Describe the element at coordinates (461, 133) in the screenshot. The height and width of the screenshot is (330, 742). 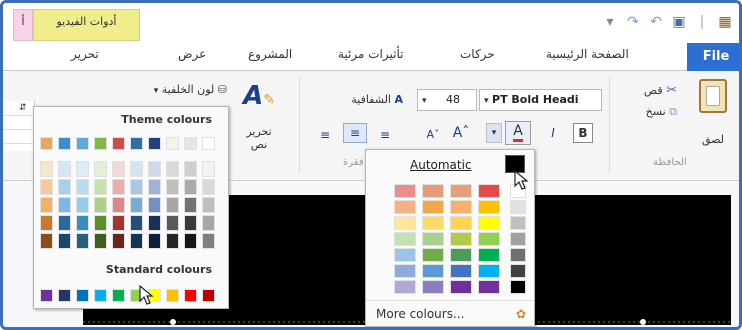
I see `grow-font-button: Aˆ` at that location.